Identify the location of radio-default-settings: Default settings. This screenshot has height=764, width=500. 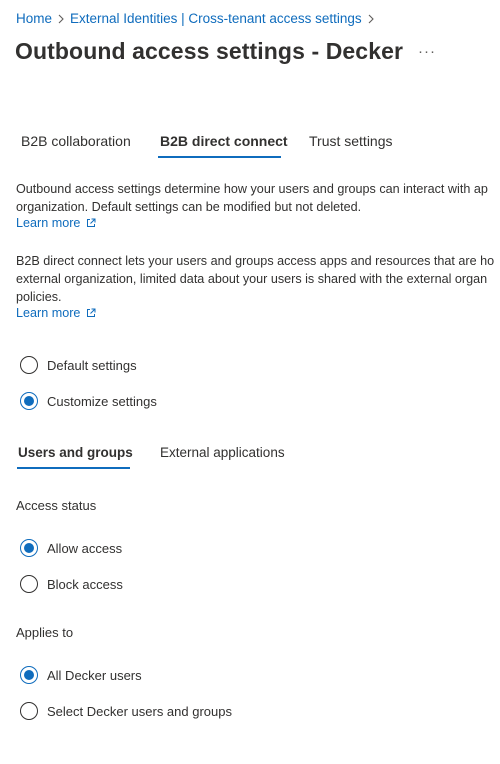
(78, 365).